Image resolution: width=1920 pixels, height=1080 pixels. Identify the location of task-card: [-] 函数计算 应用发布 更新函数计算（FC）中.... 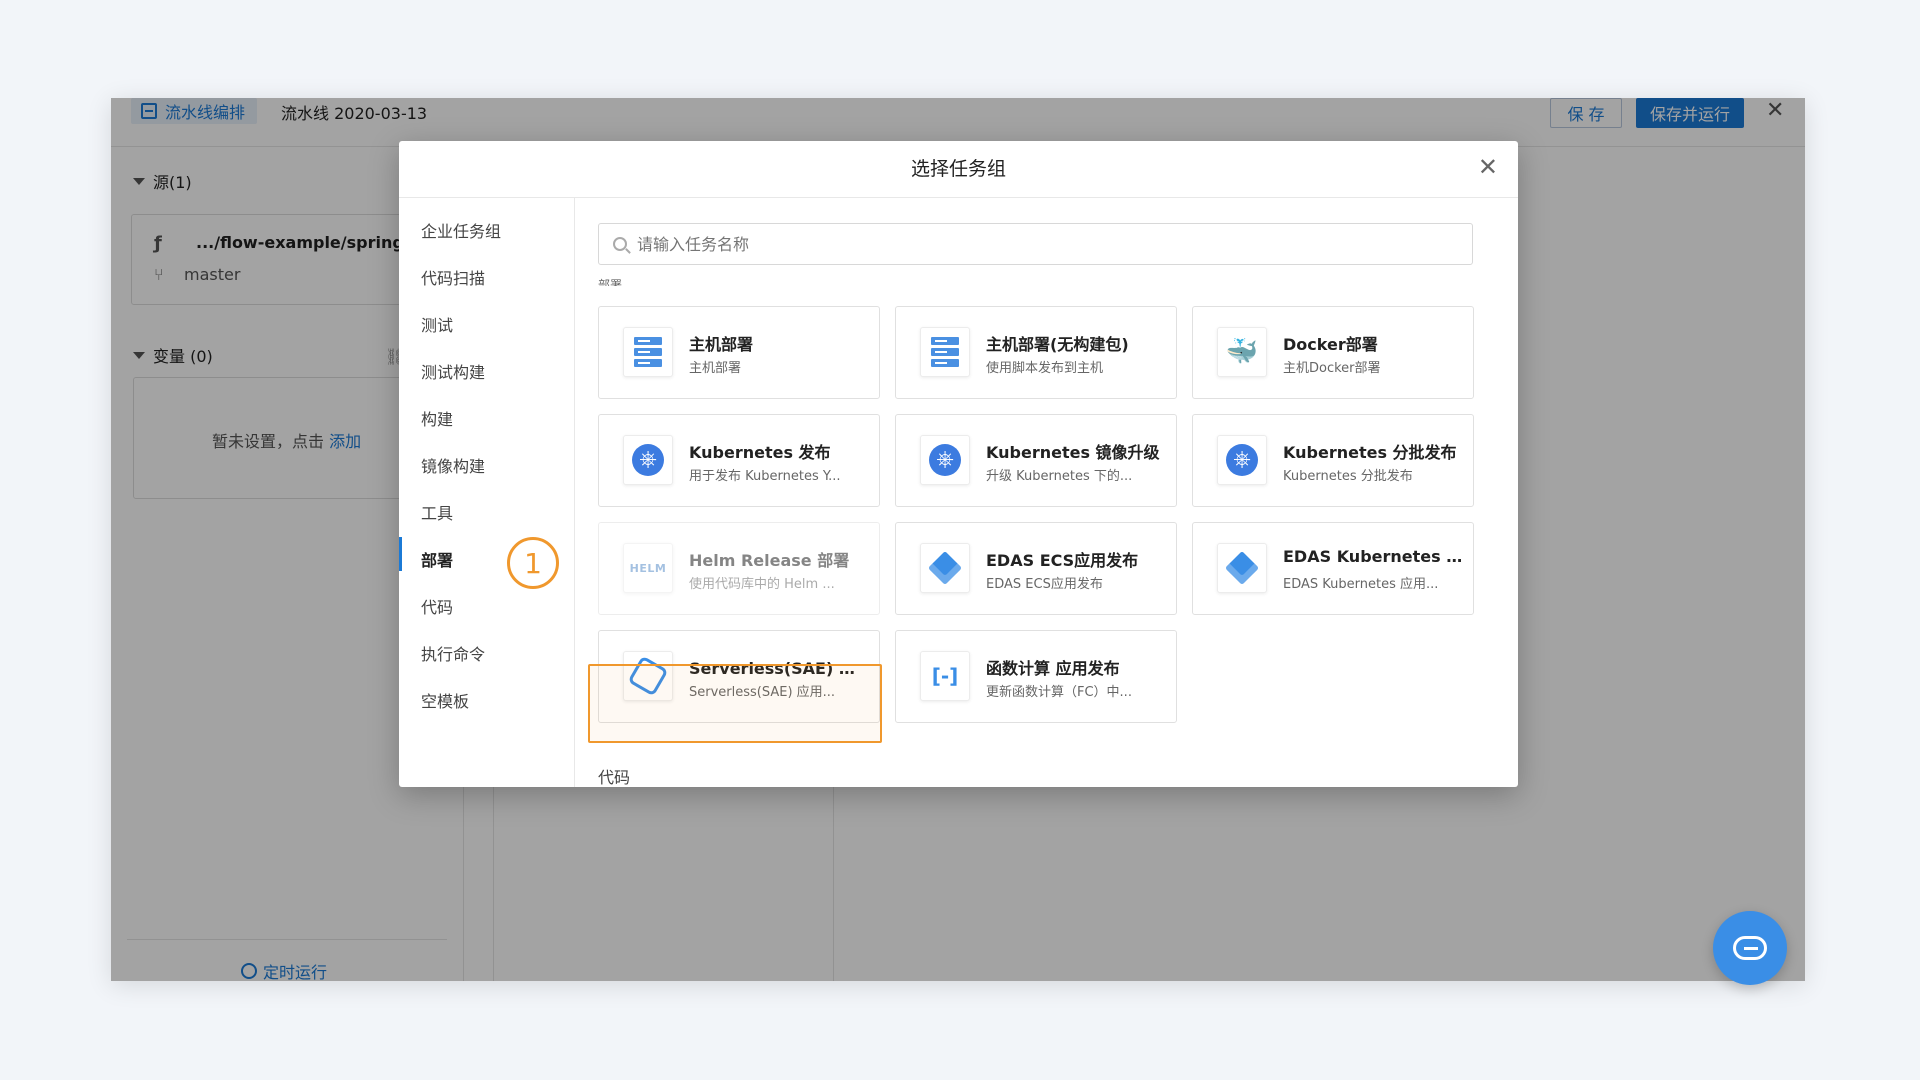
(1036, 676).